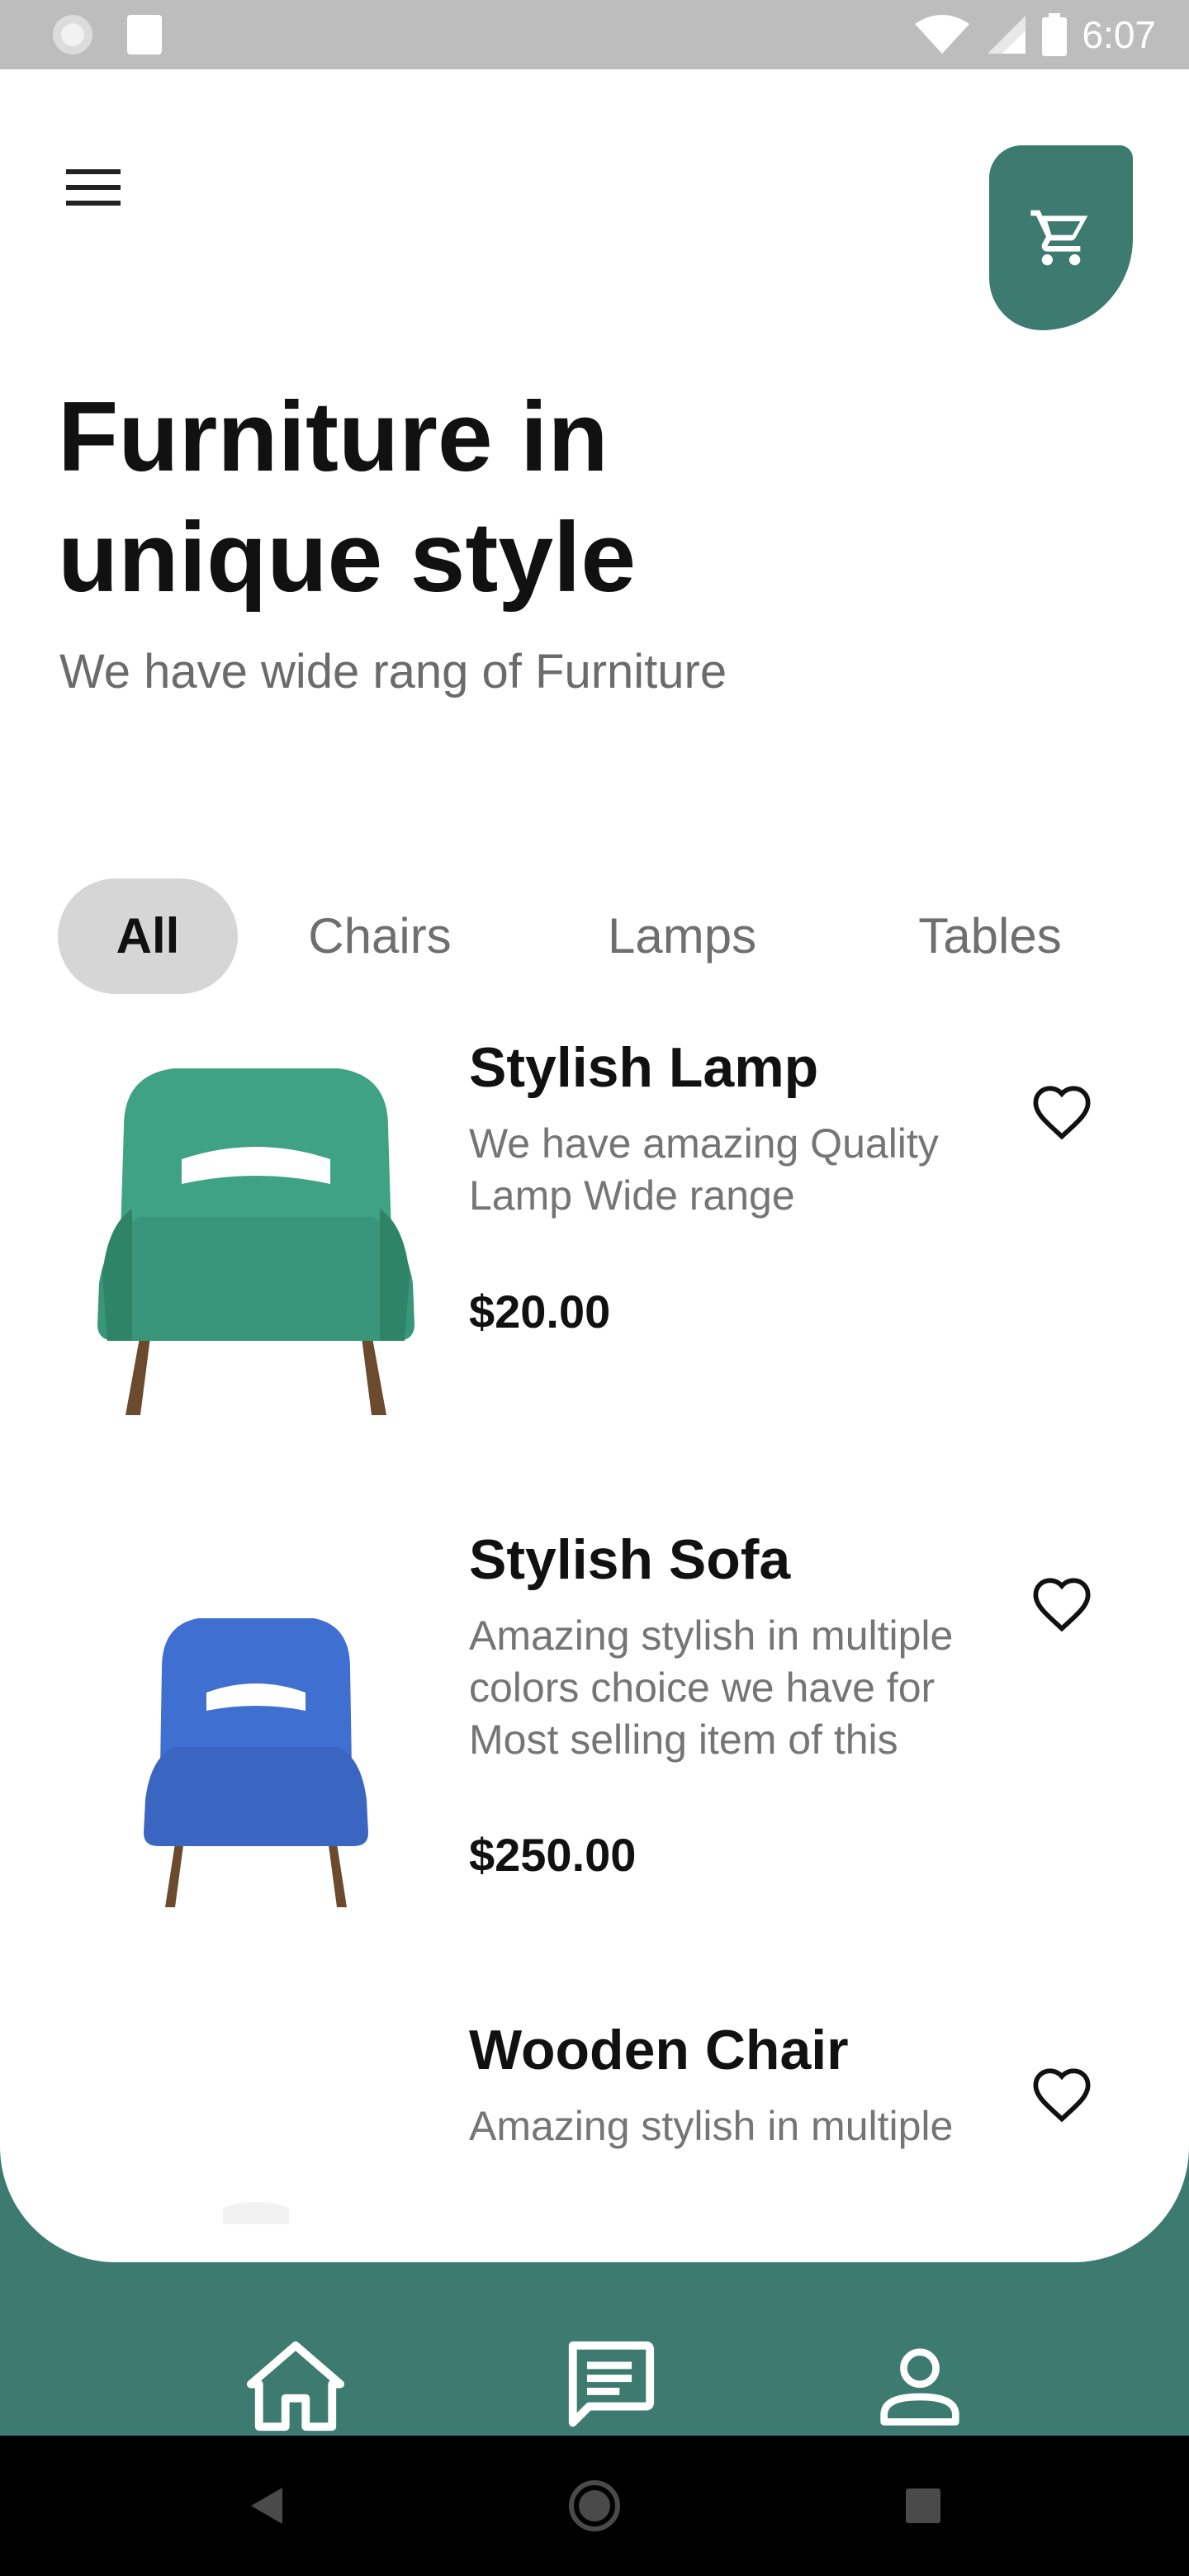  I want to click on back-icon, so click(266, 2506).